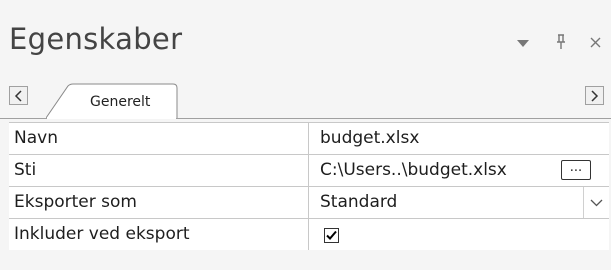 Image resolution: width=611 pixels, height=270 pixels. What do you see at coordinates (159, 234) in the screenshot?
I see `property-name: Inkluder ved eksport` at bounding box center [159, 234].